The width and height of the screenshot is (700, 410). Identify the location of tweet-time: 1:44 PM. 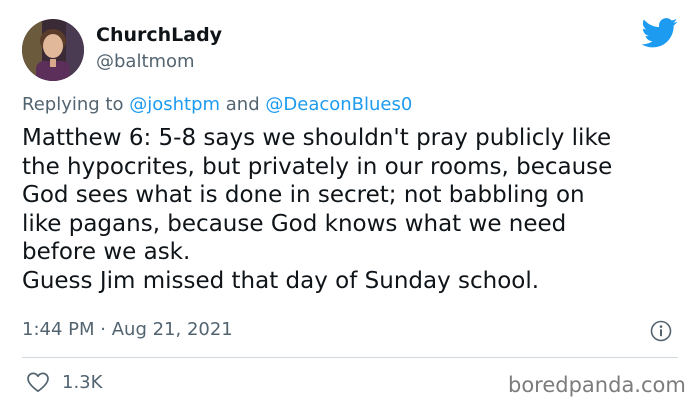
(58, 329).